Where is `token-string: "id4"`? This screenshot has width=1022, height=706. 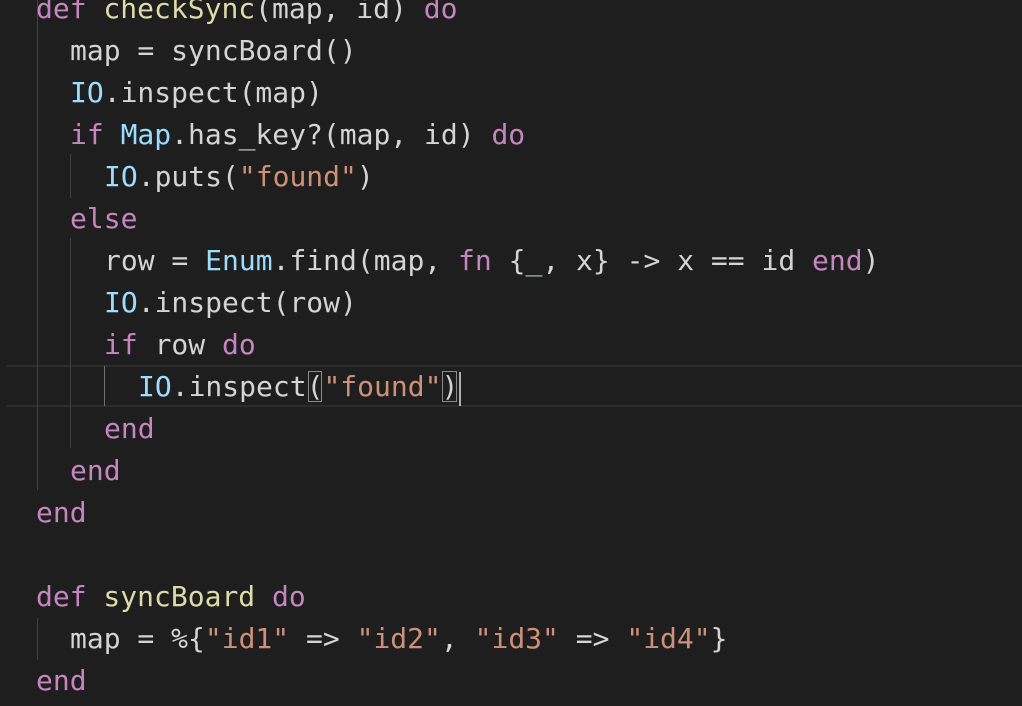
token-string: "id4" is located at coordinates (668, 638).